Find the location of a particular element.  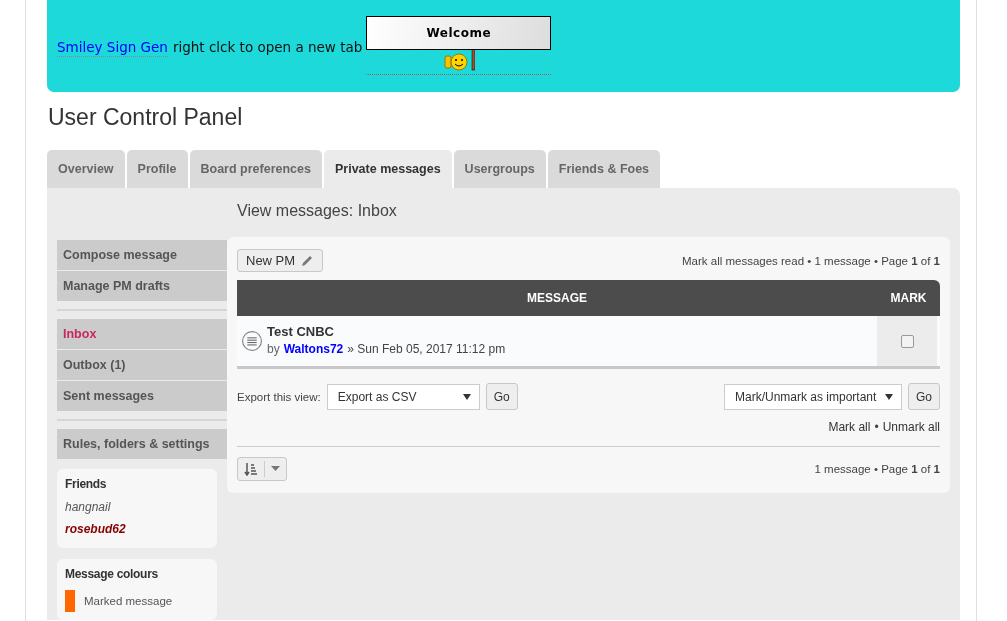

page-title: User Control Panel is located at coordinates (146, 117).